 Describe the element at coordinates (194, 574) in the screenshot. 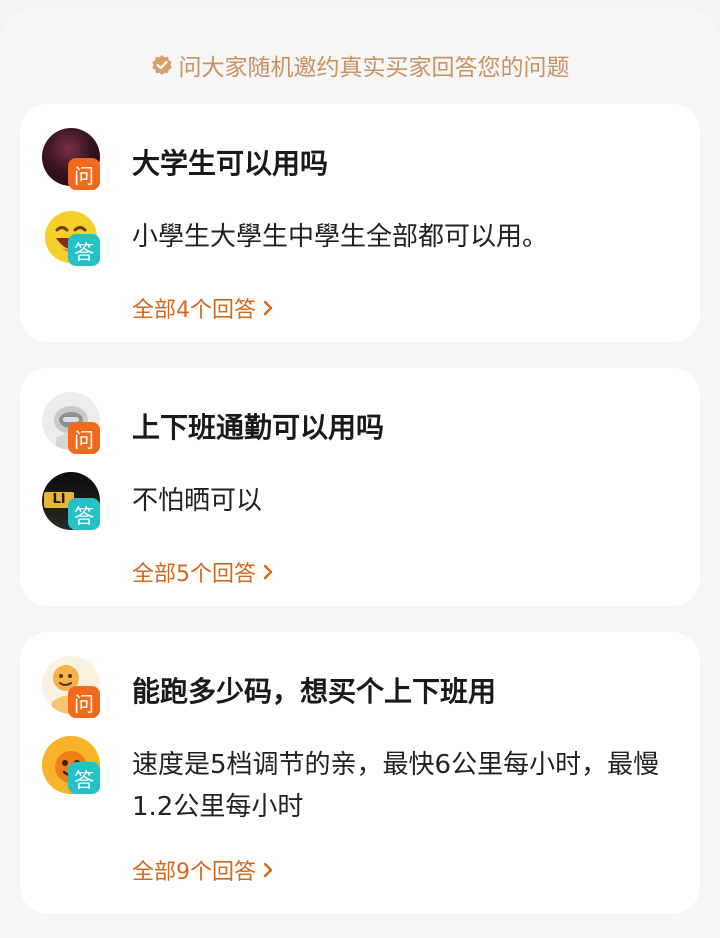

I see `all-answers-label: 全部5个回答` at that location.